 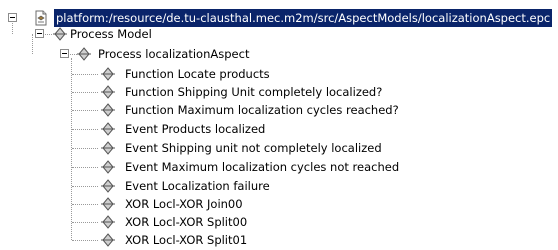 I want to click on tree-item-xor: XOR Locl-XOR Join00, so click(x=279, y=204).